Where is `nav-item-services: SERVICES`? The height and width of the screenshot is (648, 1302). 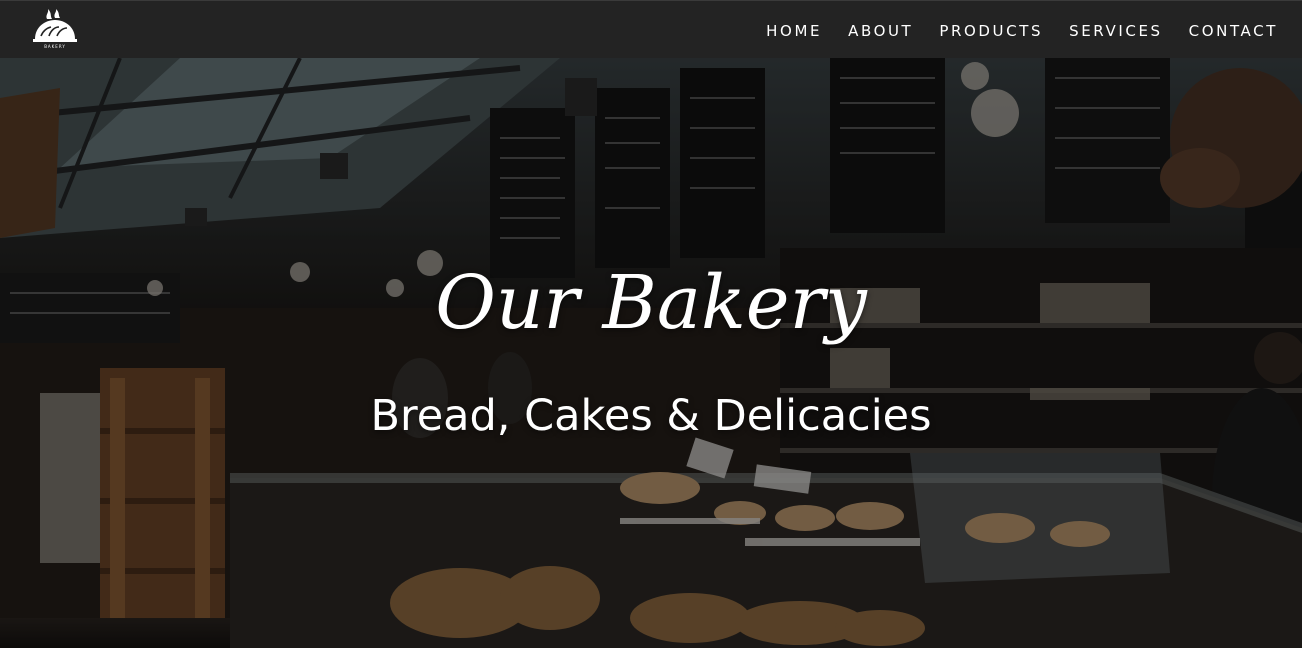 nav-item-services: SERVICES is located at coordinates (1116, 30).